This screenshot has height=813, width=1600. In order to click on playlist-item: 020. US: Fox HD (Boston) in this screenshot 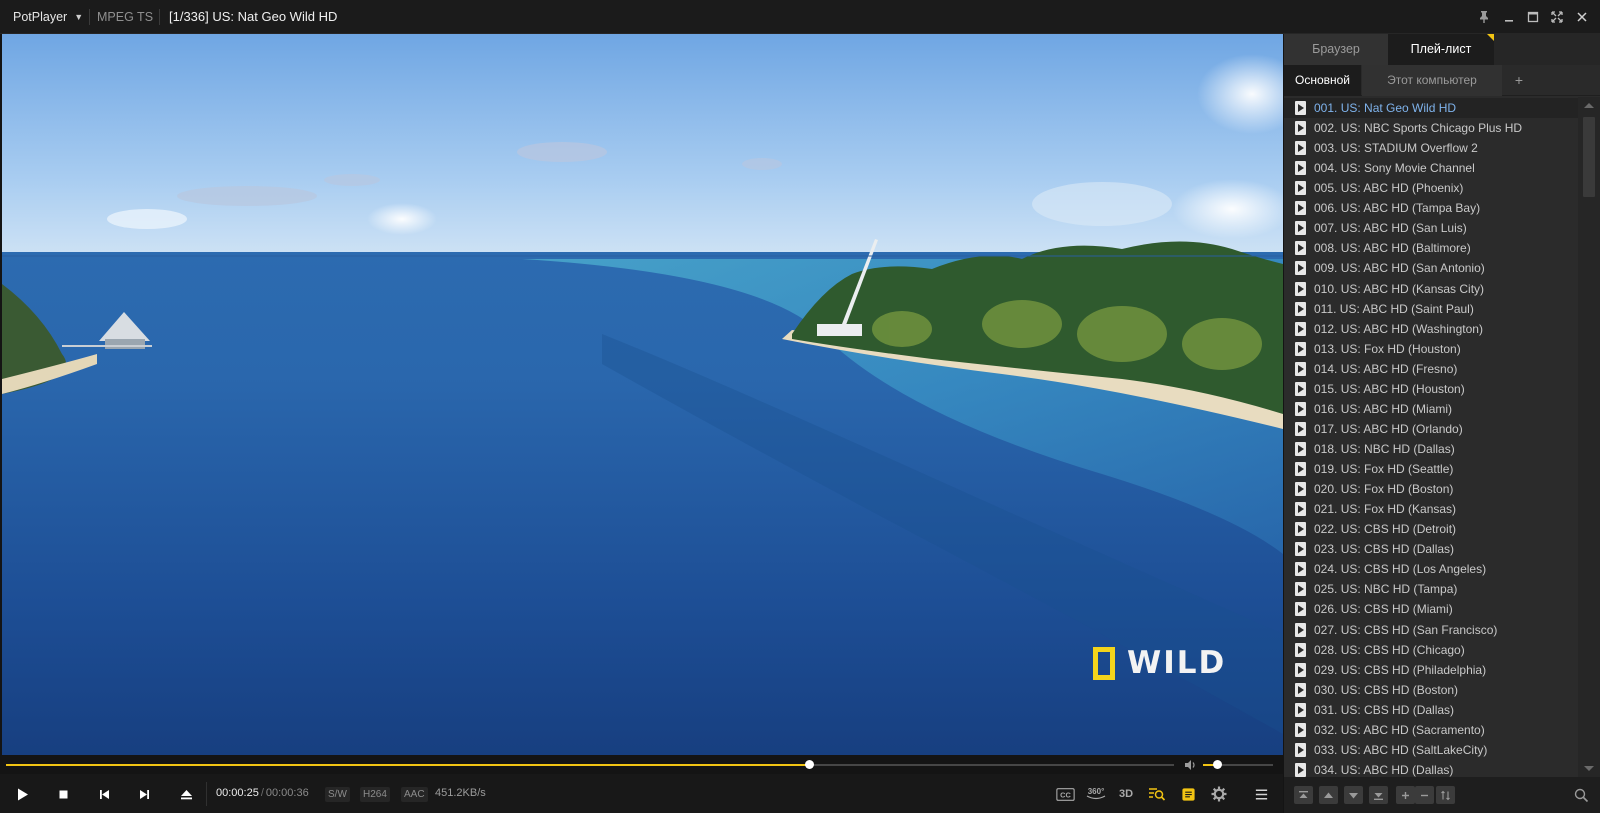, I will do `click(1431, 489)`.